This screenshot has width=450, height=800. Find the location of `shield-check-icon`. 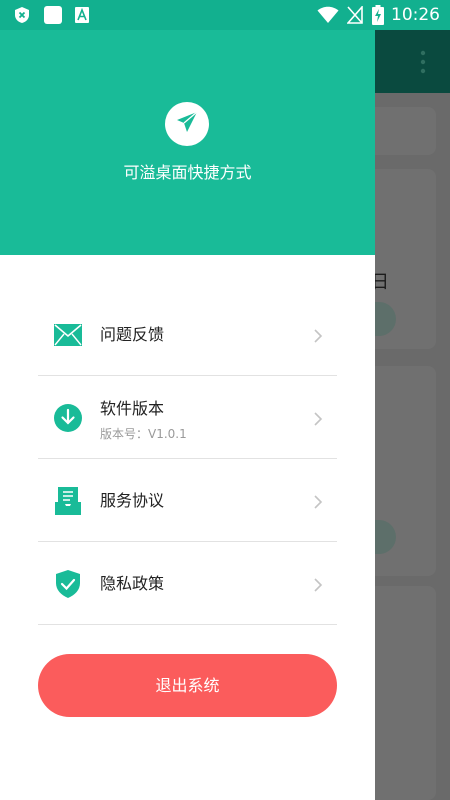

shield-check-icon is located at coordinates (68, 584).